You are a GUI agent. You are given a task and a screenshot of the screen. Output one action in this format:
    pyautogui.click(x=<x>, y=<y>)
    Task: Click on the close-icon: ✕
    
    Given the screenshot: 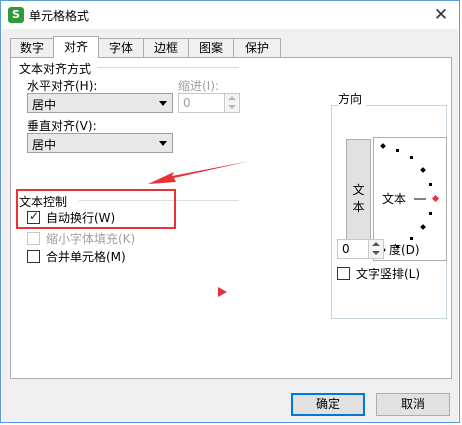 What is the action you would take?
    pyautogui.click(x=441, y=15)
    